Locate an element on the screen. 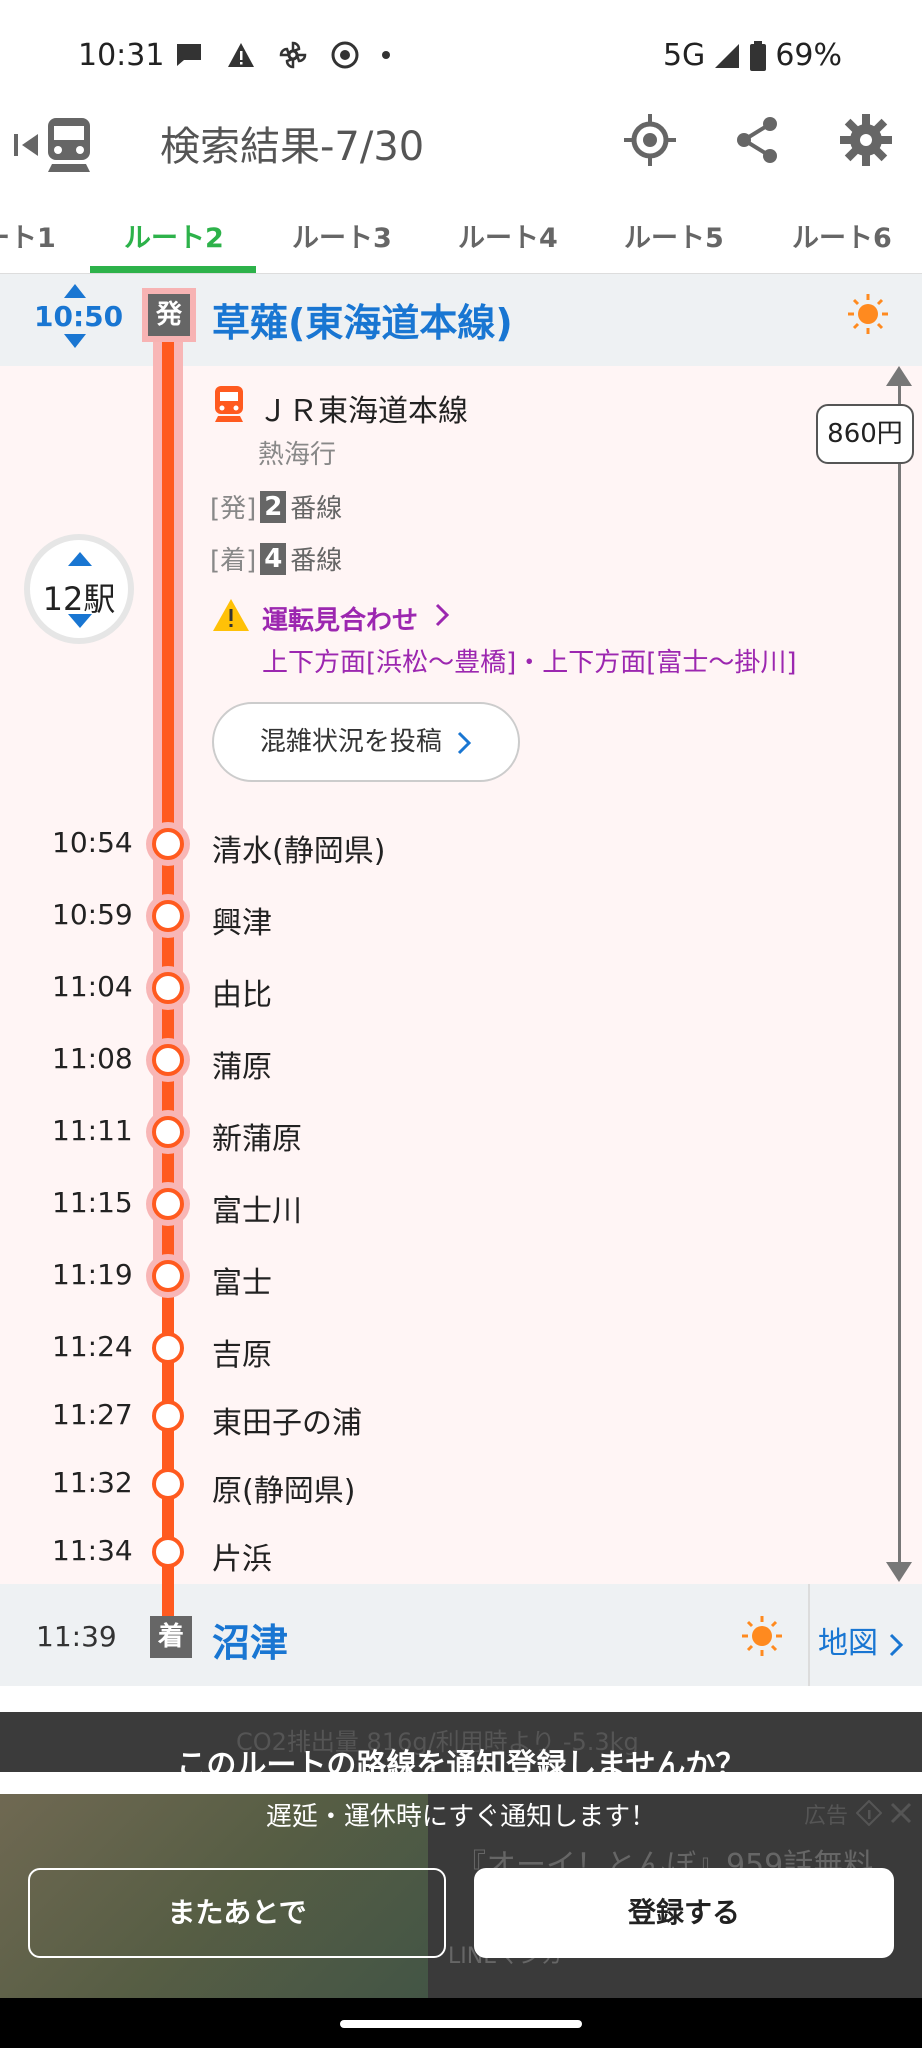 Image resolution: width=922 pixels, height=2048 pixels. time-up-icon is located at coordinates (75, 291).